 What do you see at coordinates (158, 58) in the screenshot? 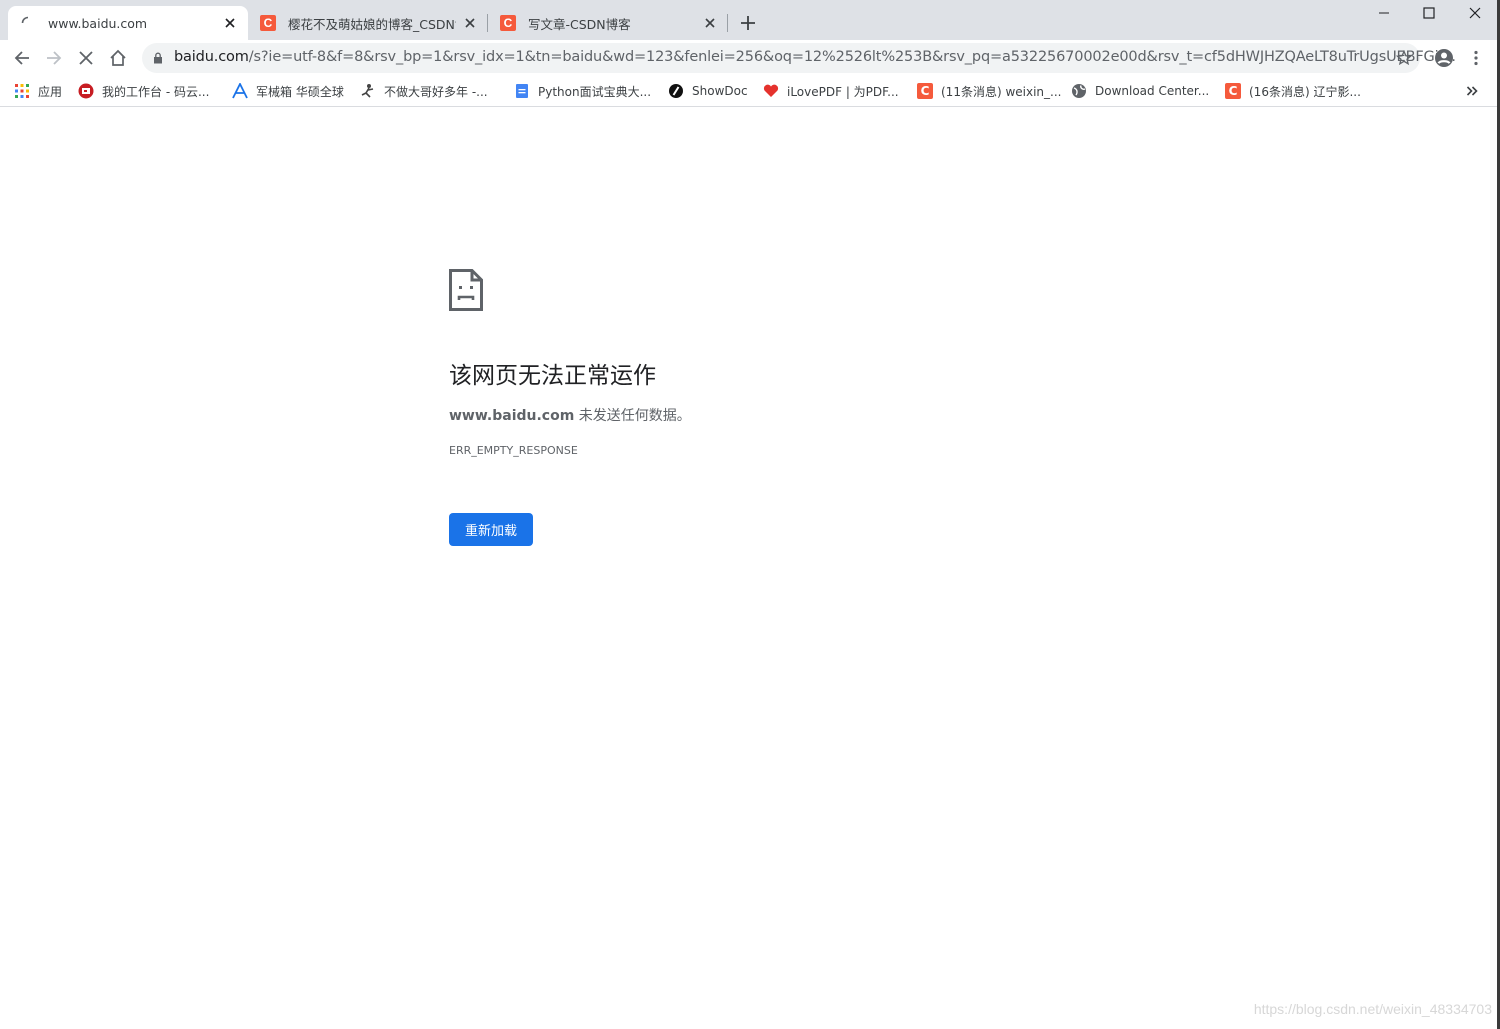
I see `lock-icon` at bounding box center [158, 58].